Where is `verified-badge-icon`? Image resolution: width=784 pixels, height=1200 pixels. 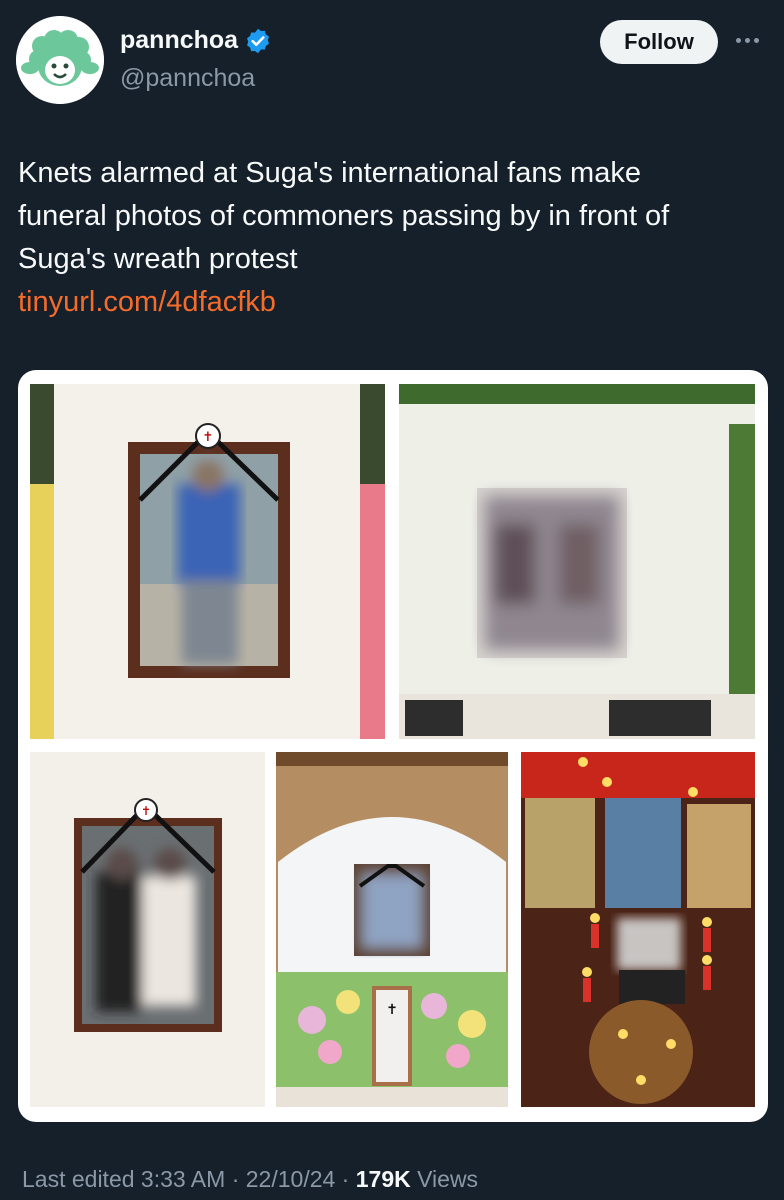
verified-badge-icon is located at coordinates (258, 40).